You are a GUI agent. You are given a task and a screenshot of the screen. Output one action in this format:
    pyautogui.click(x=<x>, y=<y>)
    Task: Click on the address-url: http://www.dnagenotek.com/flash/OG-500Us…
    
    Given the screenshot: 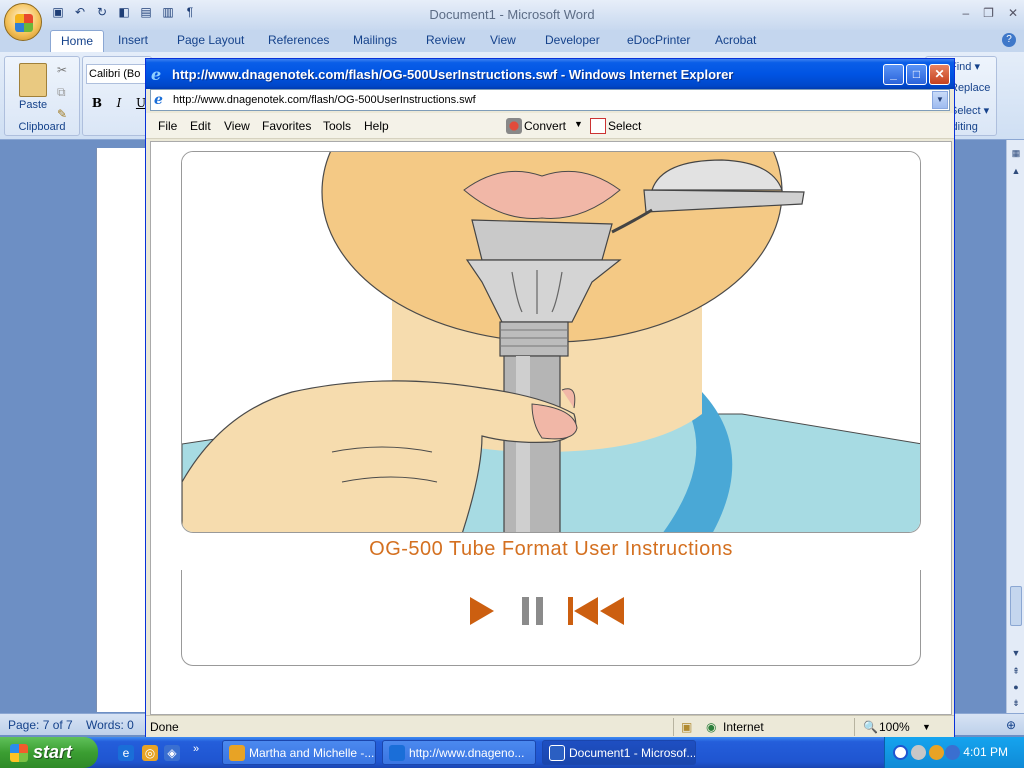 What is the action you would take?
    pyautogui.click(x=324, y=100)
    